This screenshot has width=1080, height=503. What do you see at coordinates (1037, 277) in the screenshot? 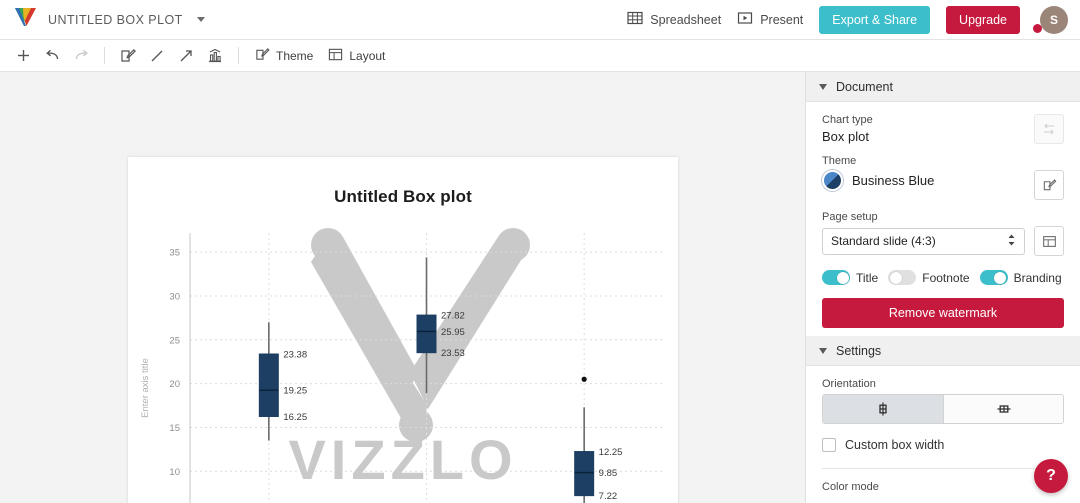
I see `toggle-branding-label: Branding` at bounding box center [1037, 277].